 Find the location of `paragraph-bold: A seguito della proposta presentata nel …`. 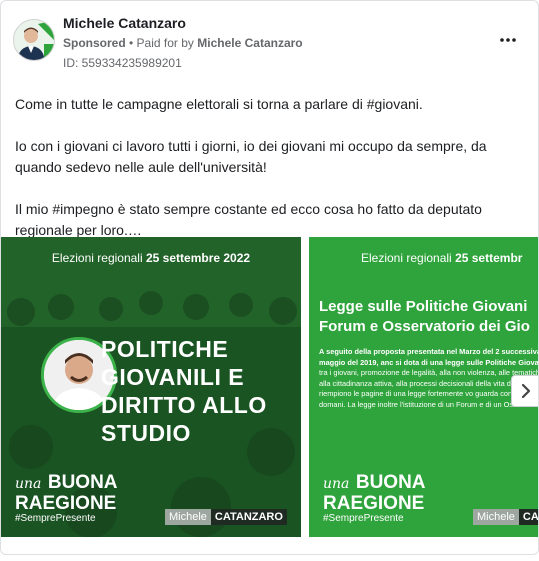

paragraph-bold: A seguito della proposta presentata nel … is located at coordinates (429, 357).